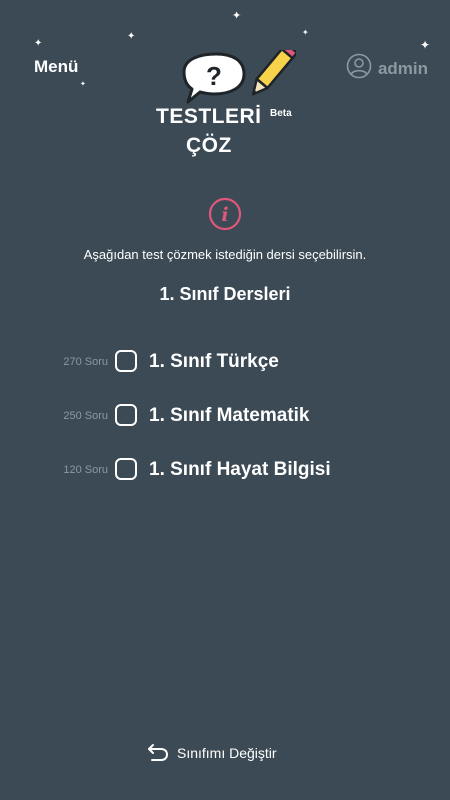 Image resolution: width=450 pixels, height=800 pixels. Describe the element at coordinates (56, 67) in the screenshot. I see `menu-button: Menü` at that location.